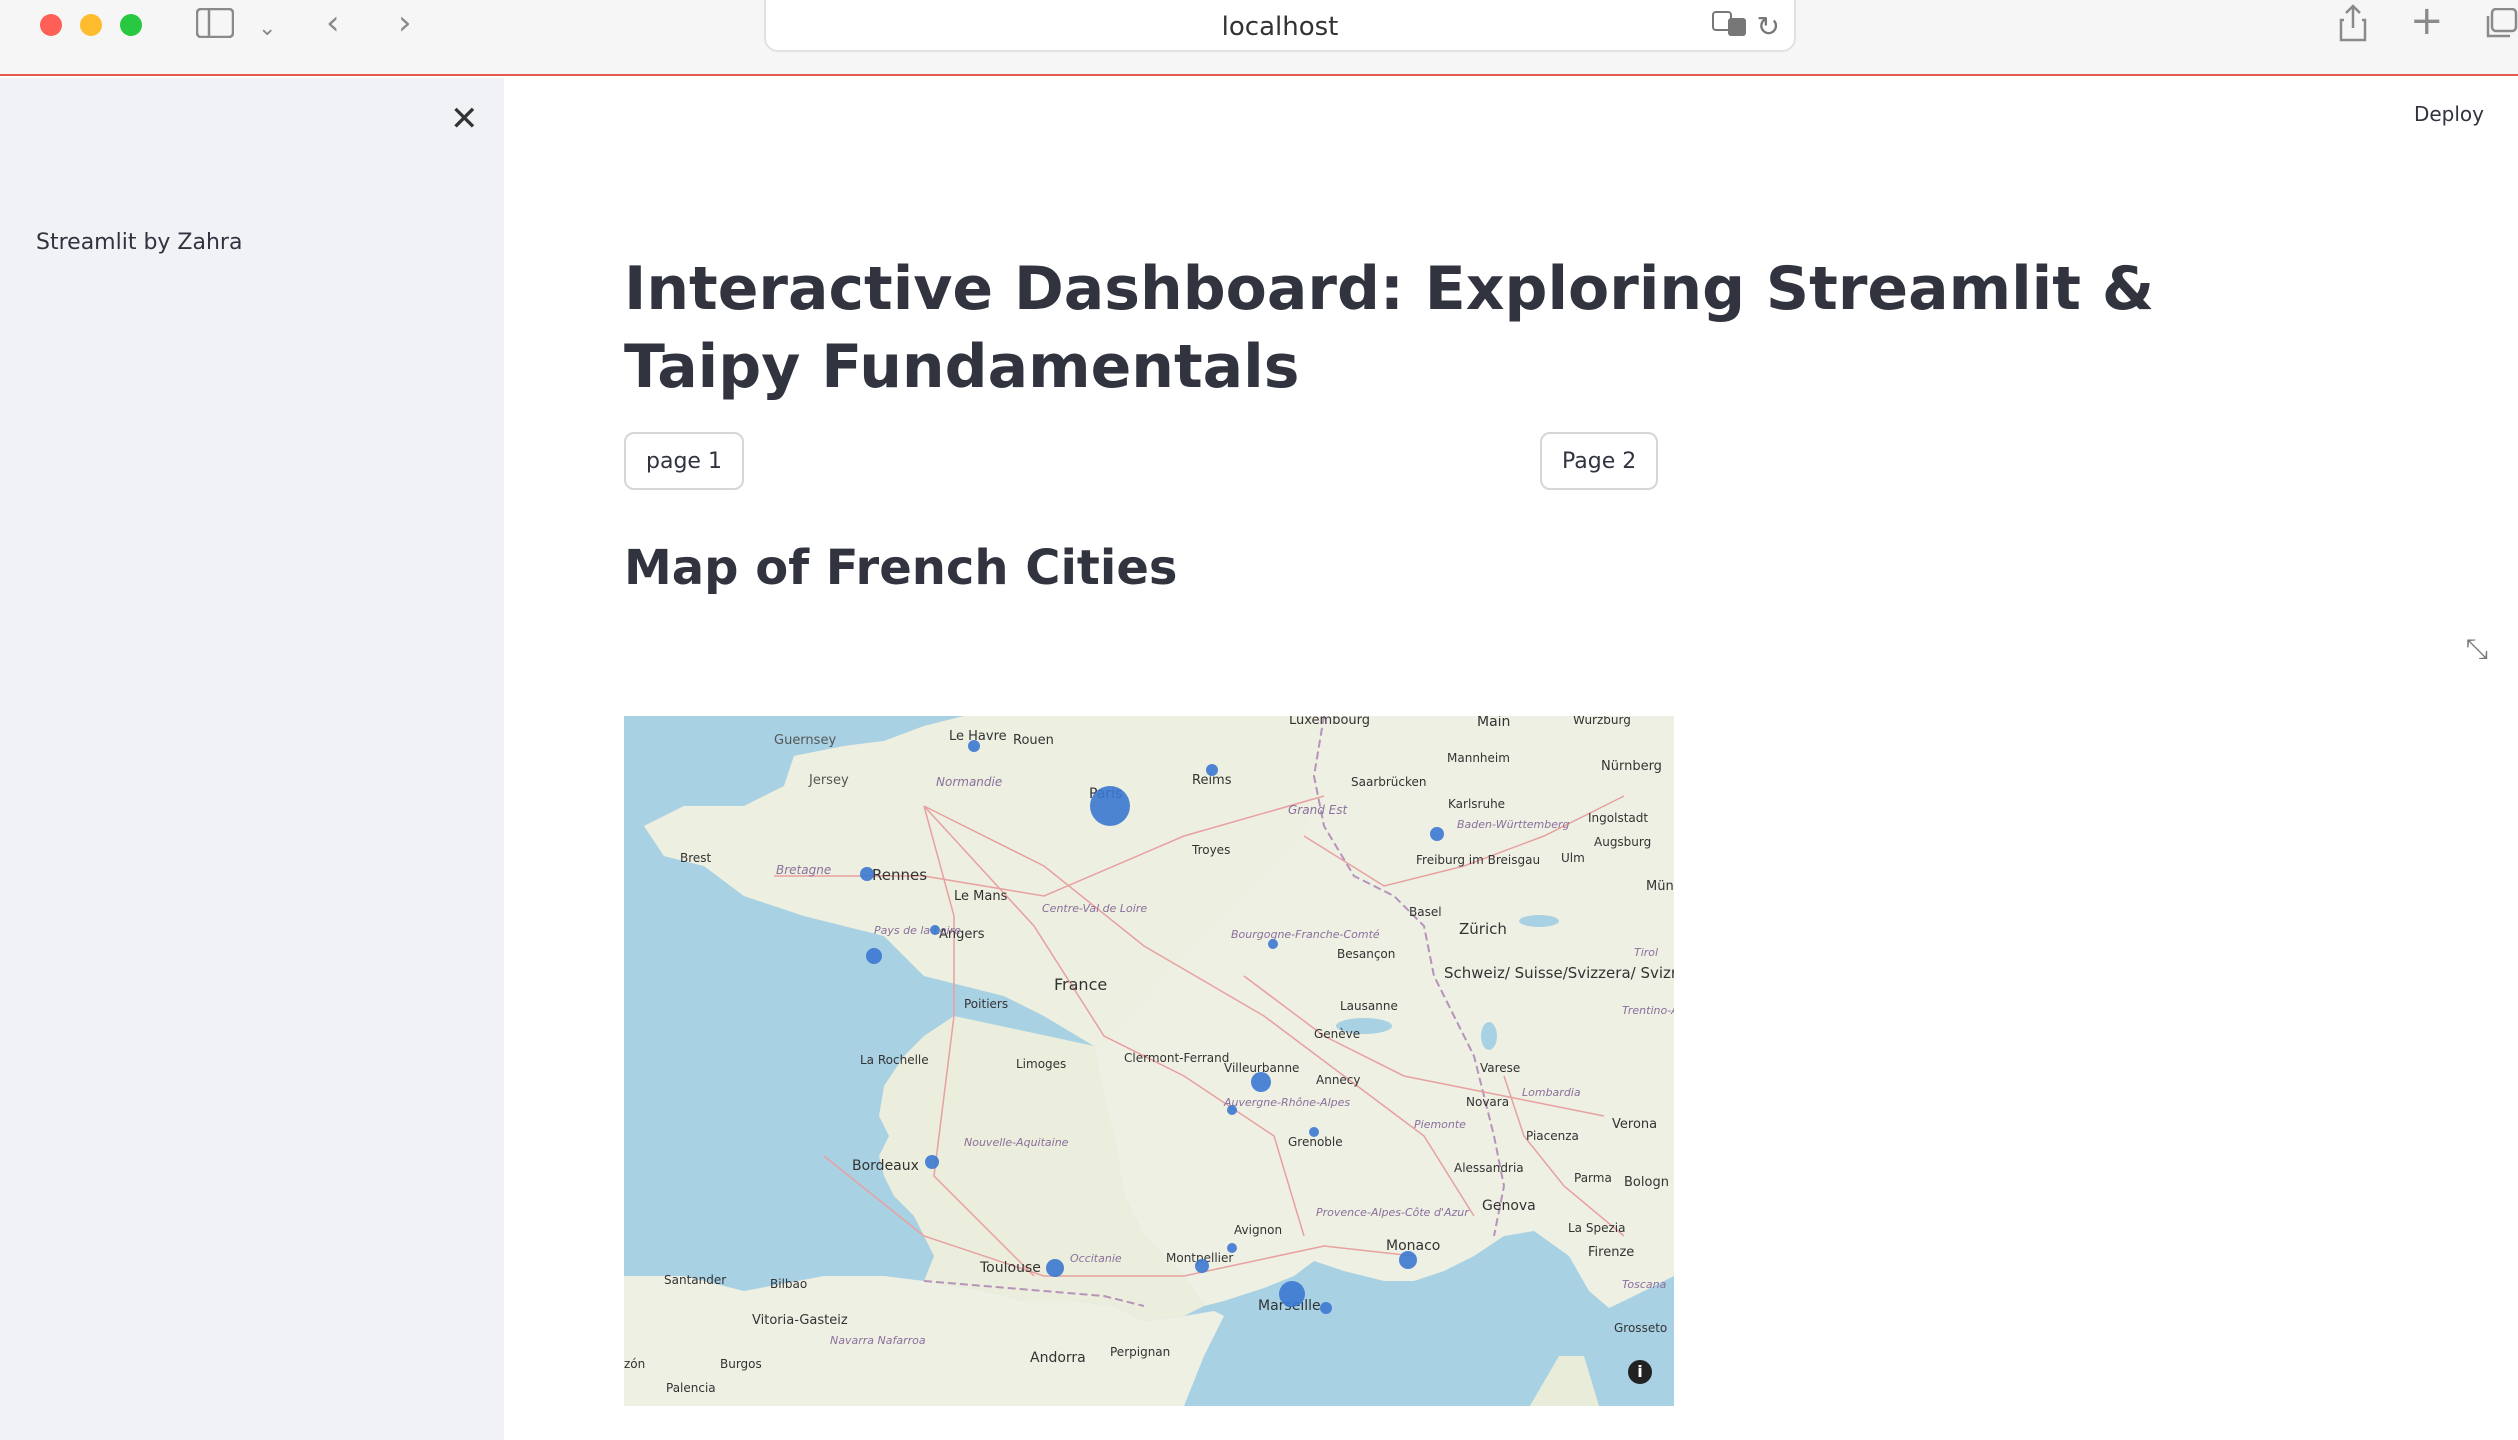 This screenshot has width=2518, height=1440. Describe the element at coordinates (2449, 114) in the screenshot. I see `deploy-button: Deploy` at that location.